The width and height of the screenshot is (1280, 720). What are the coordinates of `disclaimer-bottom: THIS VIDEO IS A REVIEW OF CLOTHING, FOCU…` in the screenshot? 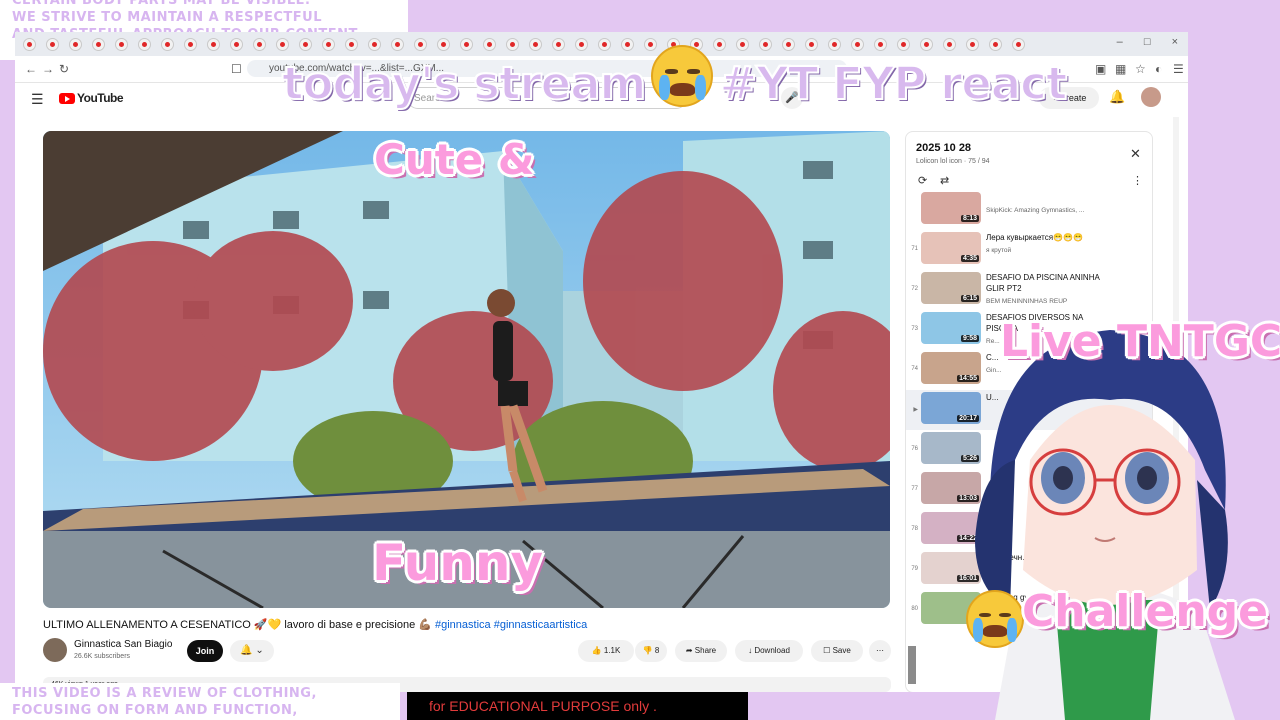 It's located at (200, 701).